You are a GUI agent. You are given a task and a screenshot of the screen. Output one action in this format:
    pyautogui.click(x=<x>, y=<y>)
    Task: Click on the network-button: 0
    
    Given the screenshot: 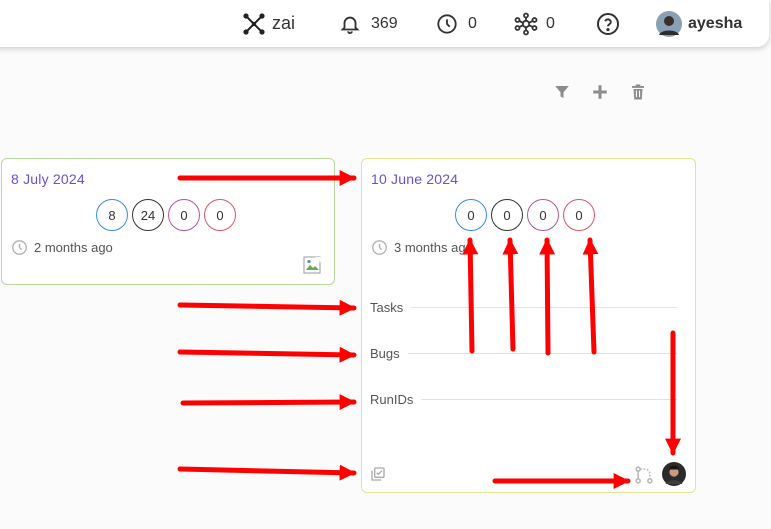 What is the action you would take?
    pyautogui.click(x=534, y=23)
    